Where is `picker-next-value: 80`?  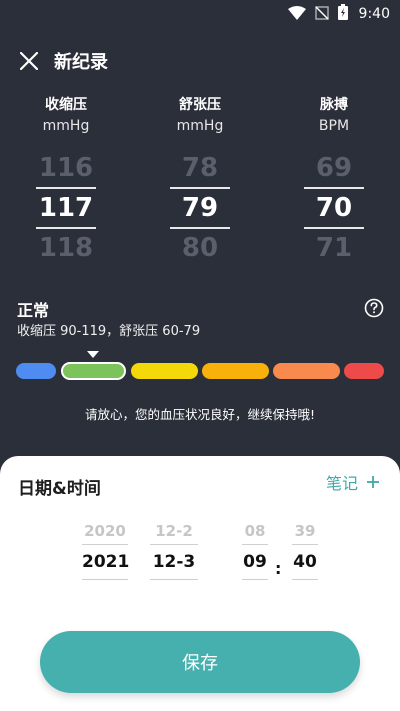 picker-next-value: 80 is located at coordinates (200, 248).